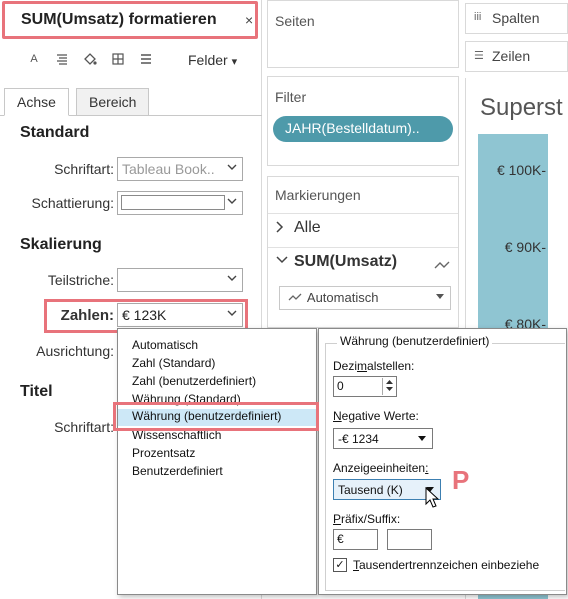  What do you see at coordinates (340, 386) in the screenshot?
I see `decimals-value: 0` at bounding box center [340, 386].